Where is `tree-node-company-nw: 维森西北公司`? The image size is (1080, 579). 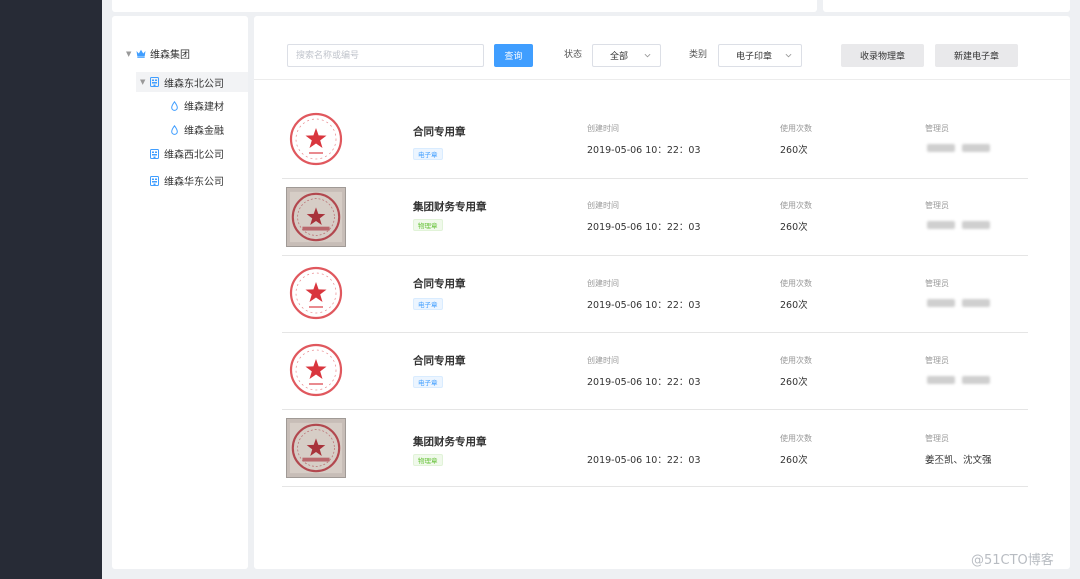
tree-node-company-nw: 维森西北公司 is located at coordinates (187, 153).